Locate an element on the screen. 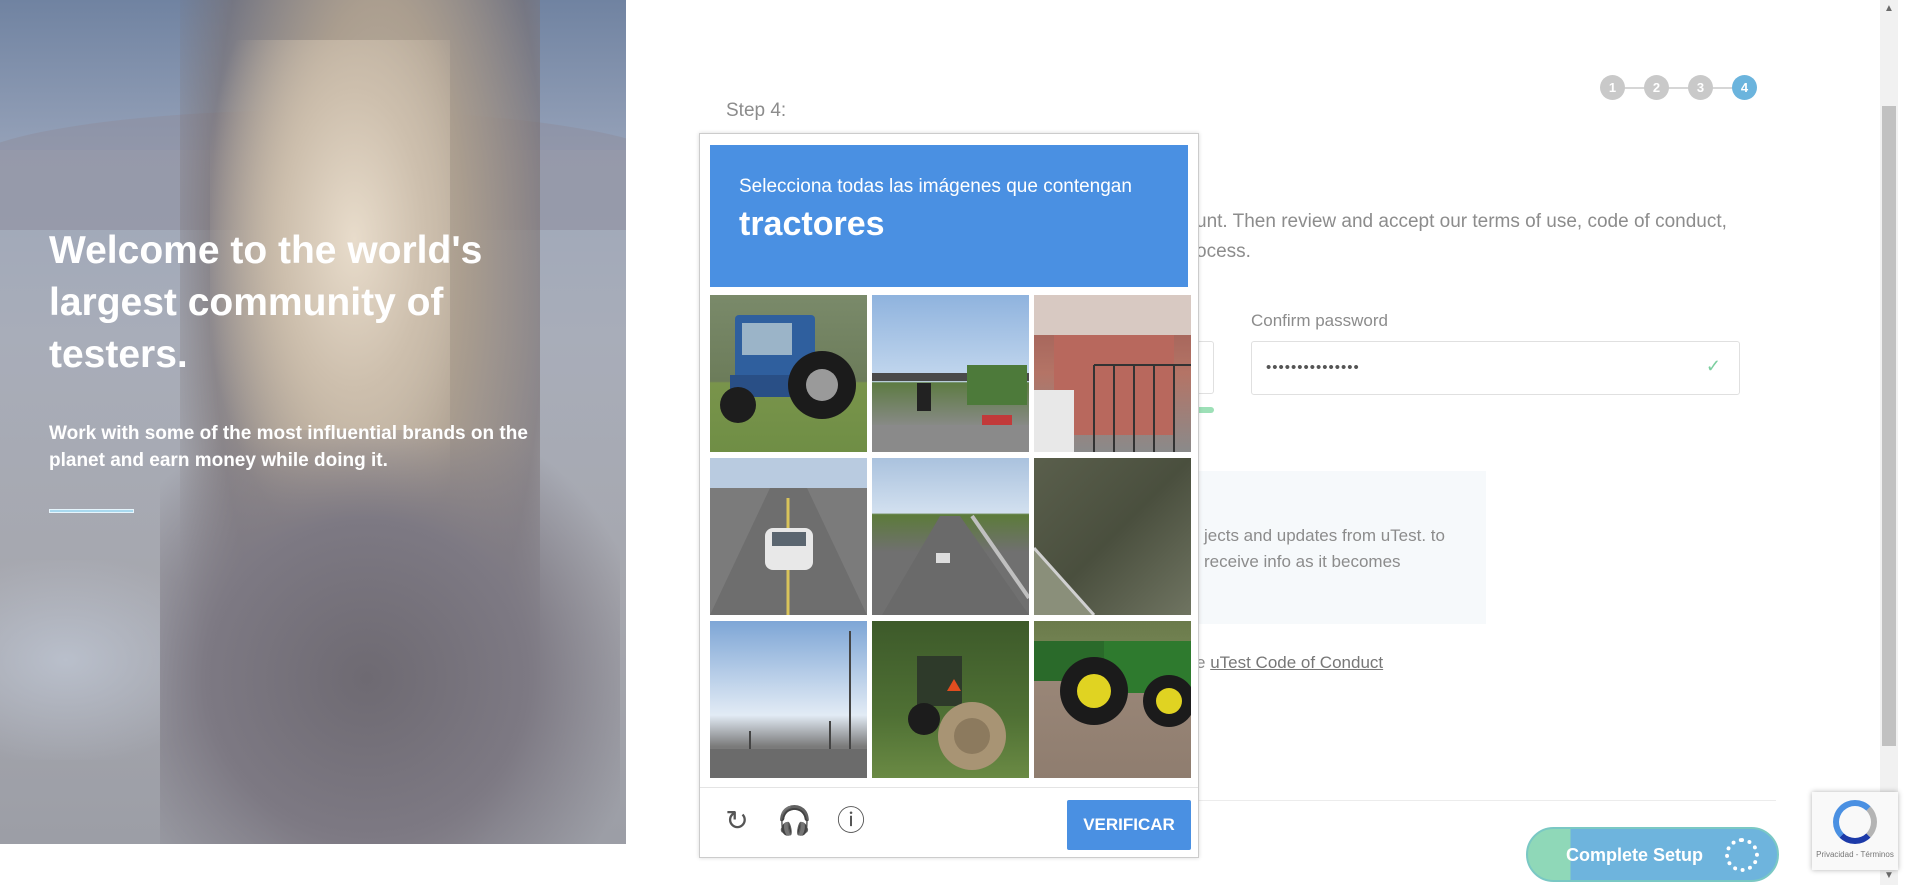  tractor-blue-image is located at coordinates (788, 369).